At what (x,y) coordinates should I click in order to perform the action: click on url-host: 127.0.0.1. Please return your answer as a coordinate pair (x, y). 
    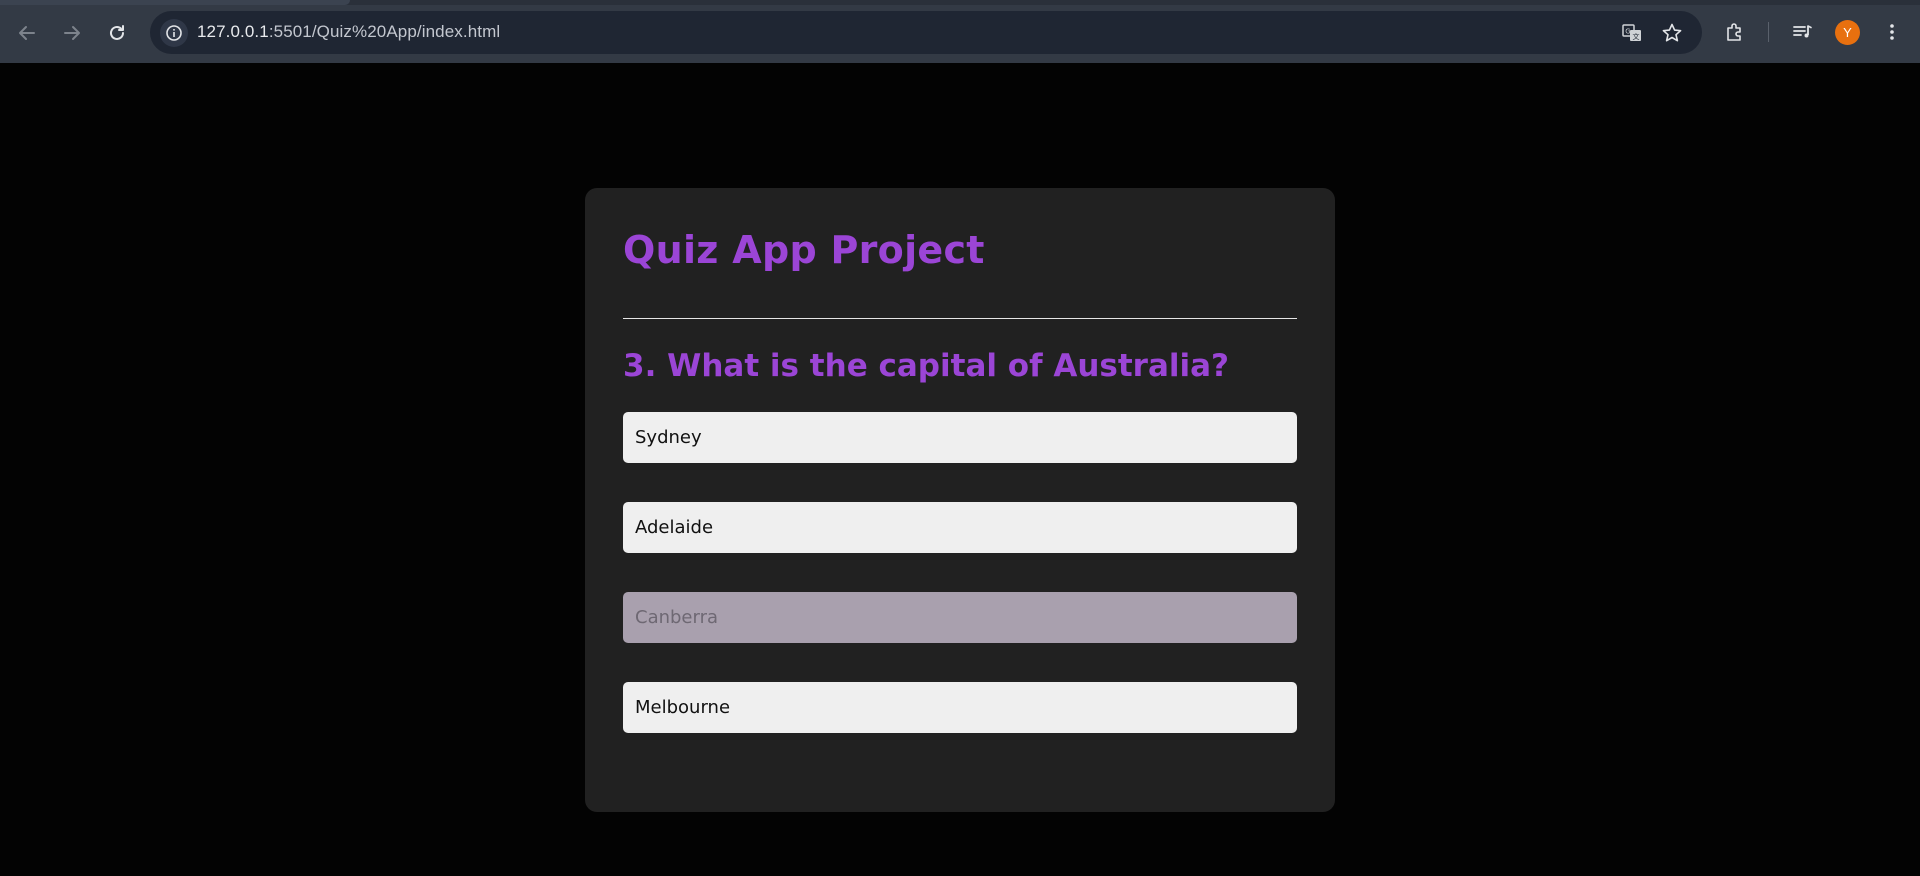
    Looking at the image, I should click on (233, 31).